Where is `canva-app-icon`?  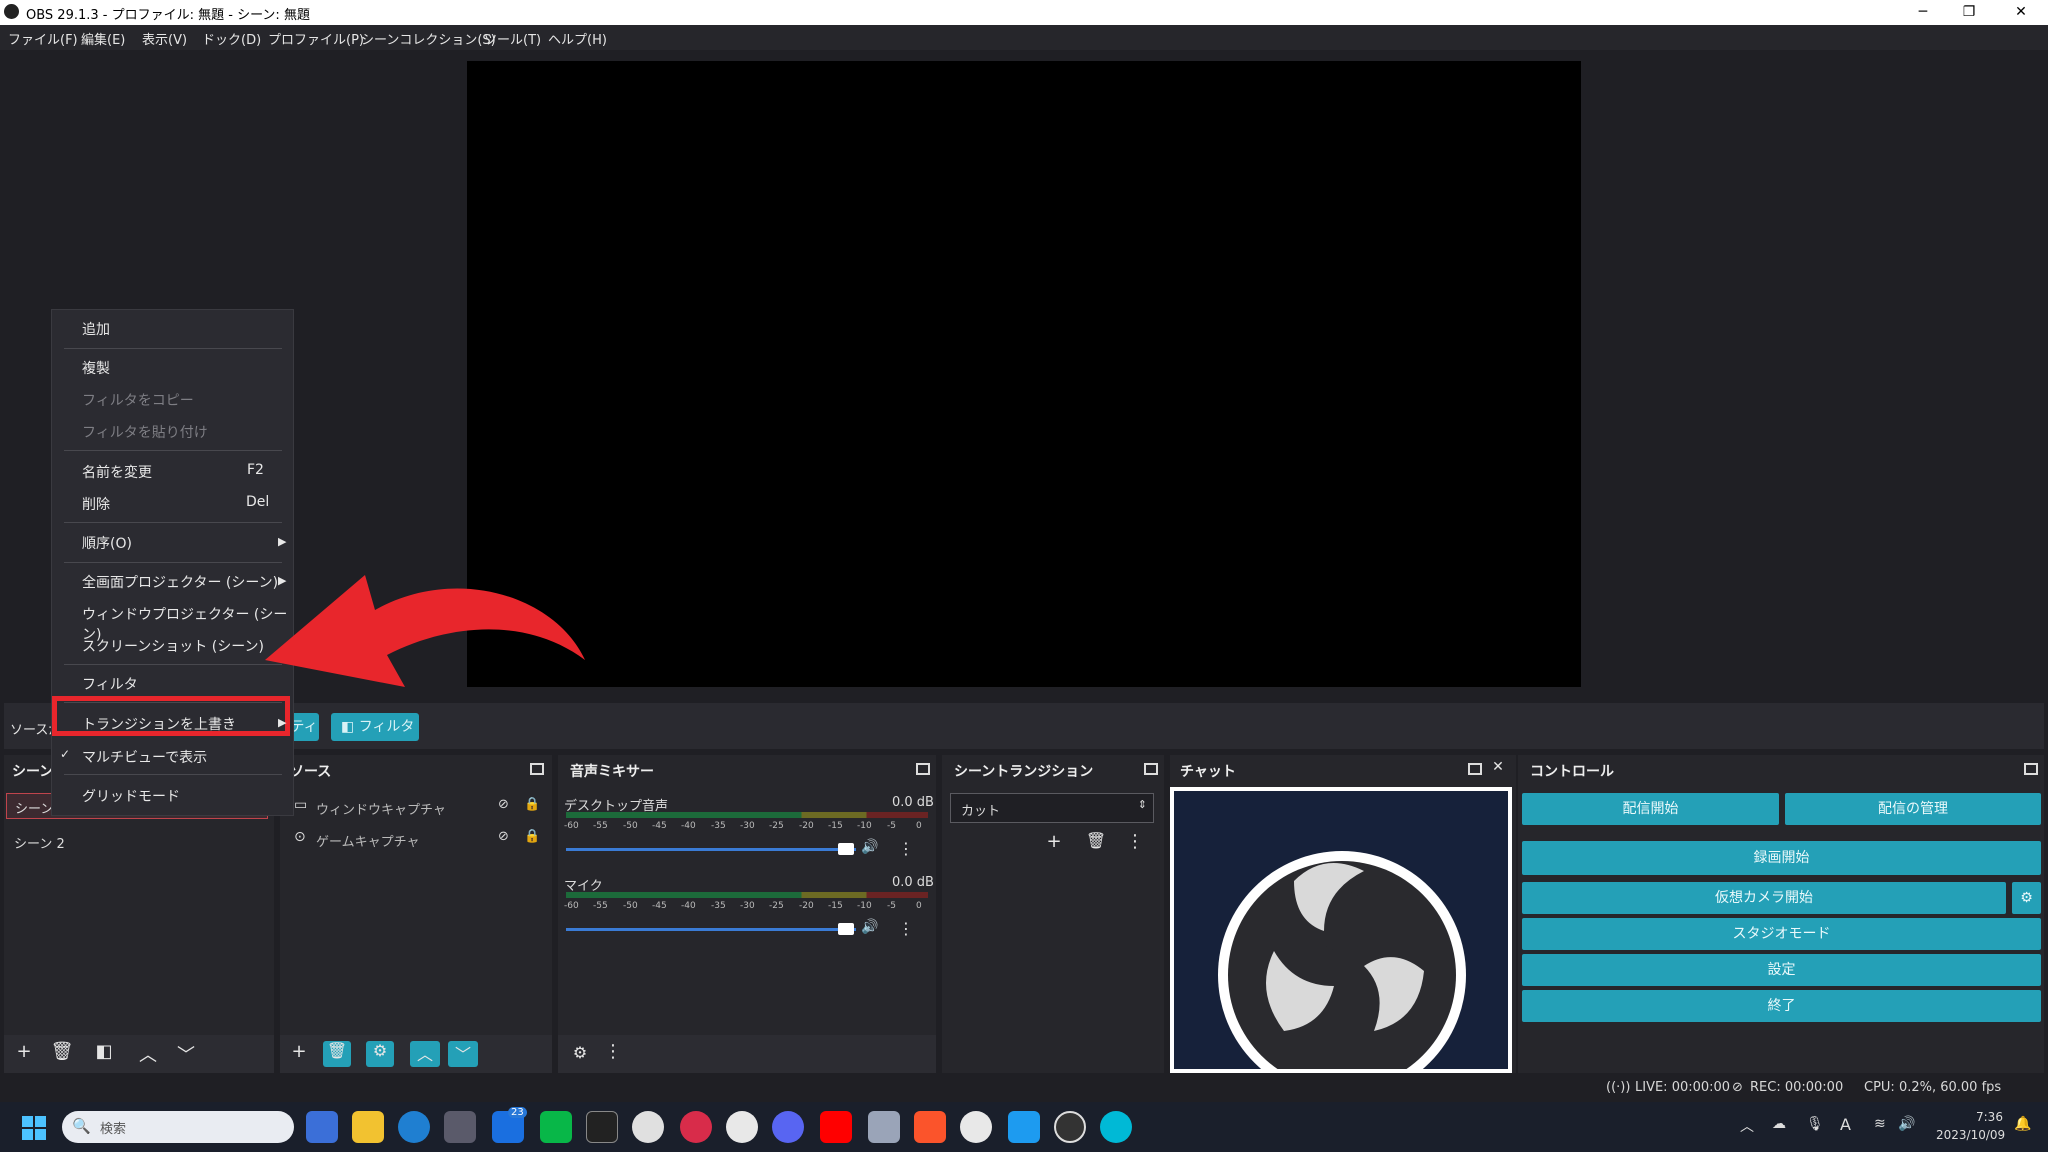
canva-app-icon is located at coordinates (1116, 1127).